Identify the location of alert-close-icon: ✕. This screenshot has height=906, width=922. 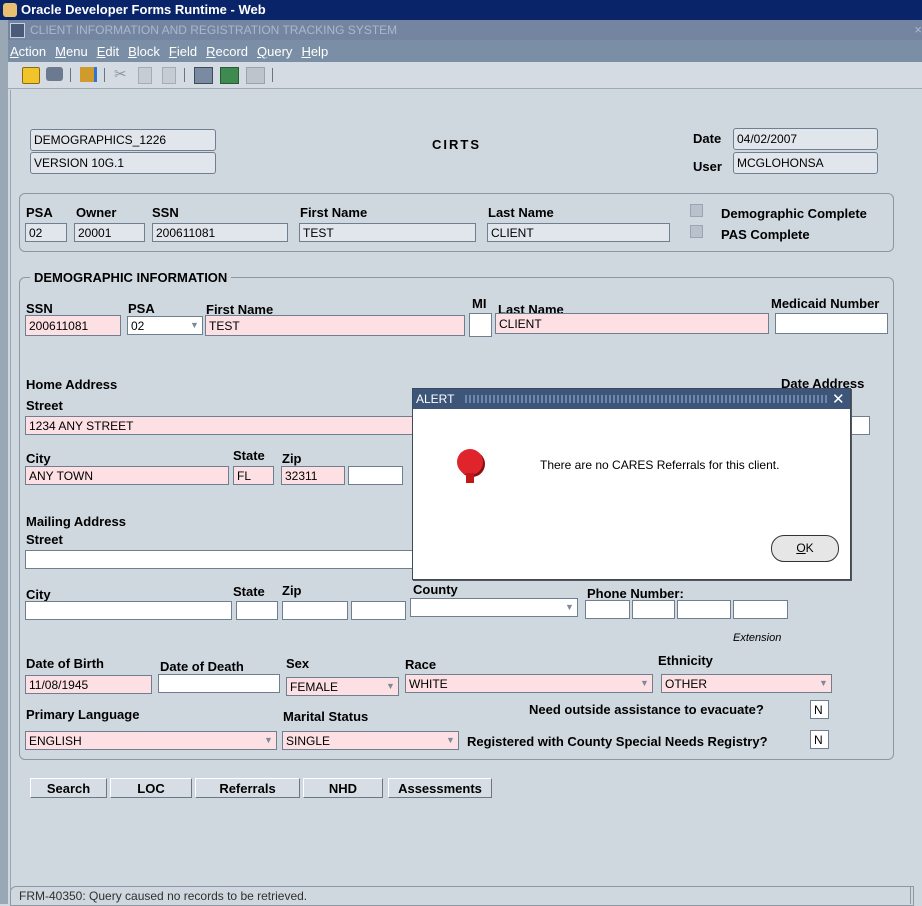
(838, 399).